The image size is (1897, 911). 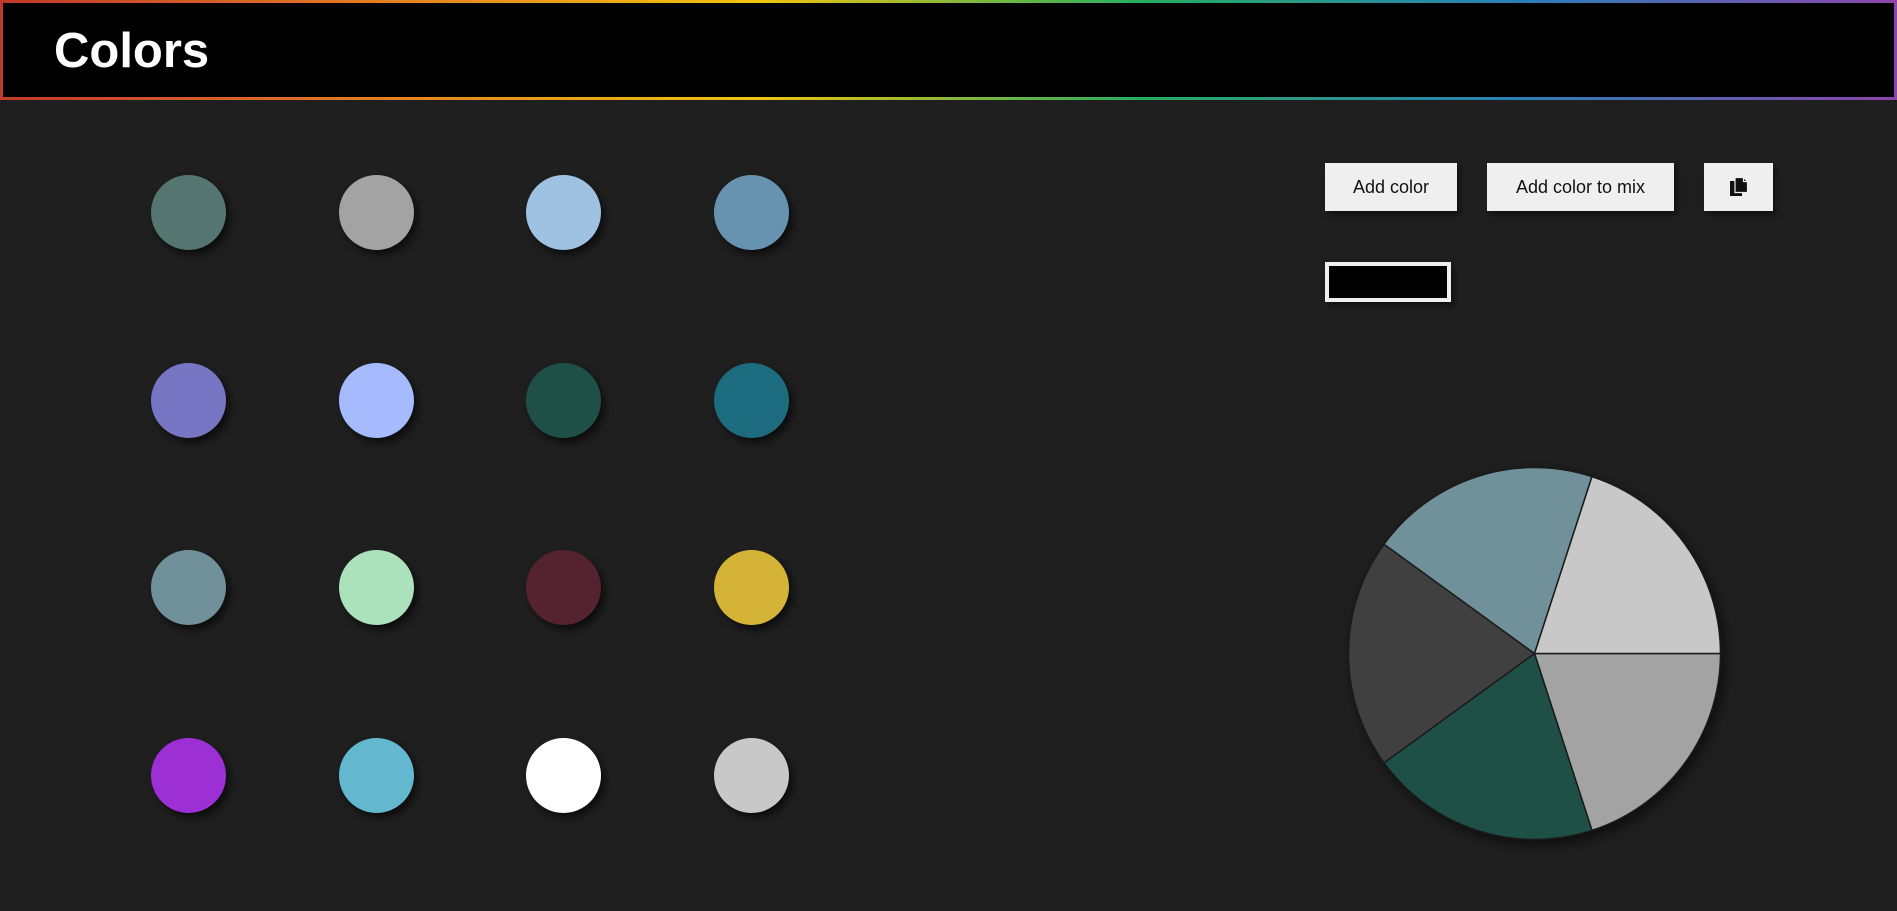 I want to click on mix-pie-chart, so click(x=1534, y=653).